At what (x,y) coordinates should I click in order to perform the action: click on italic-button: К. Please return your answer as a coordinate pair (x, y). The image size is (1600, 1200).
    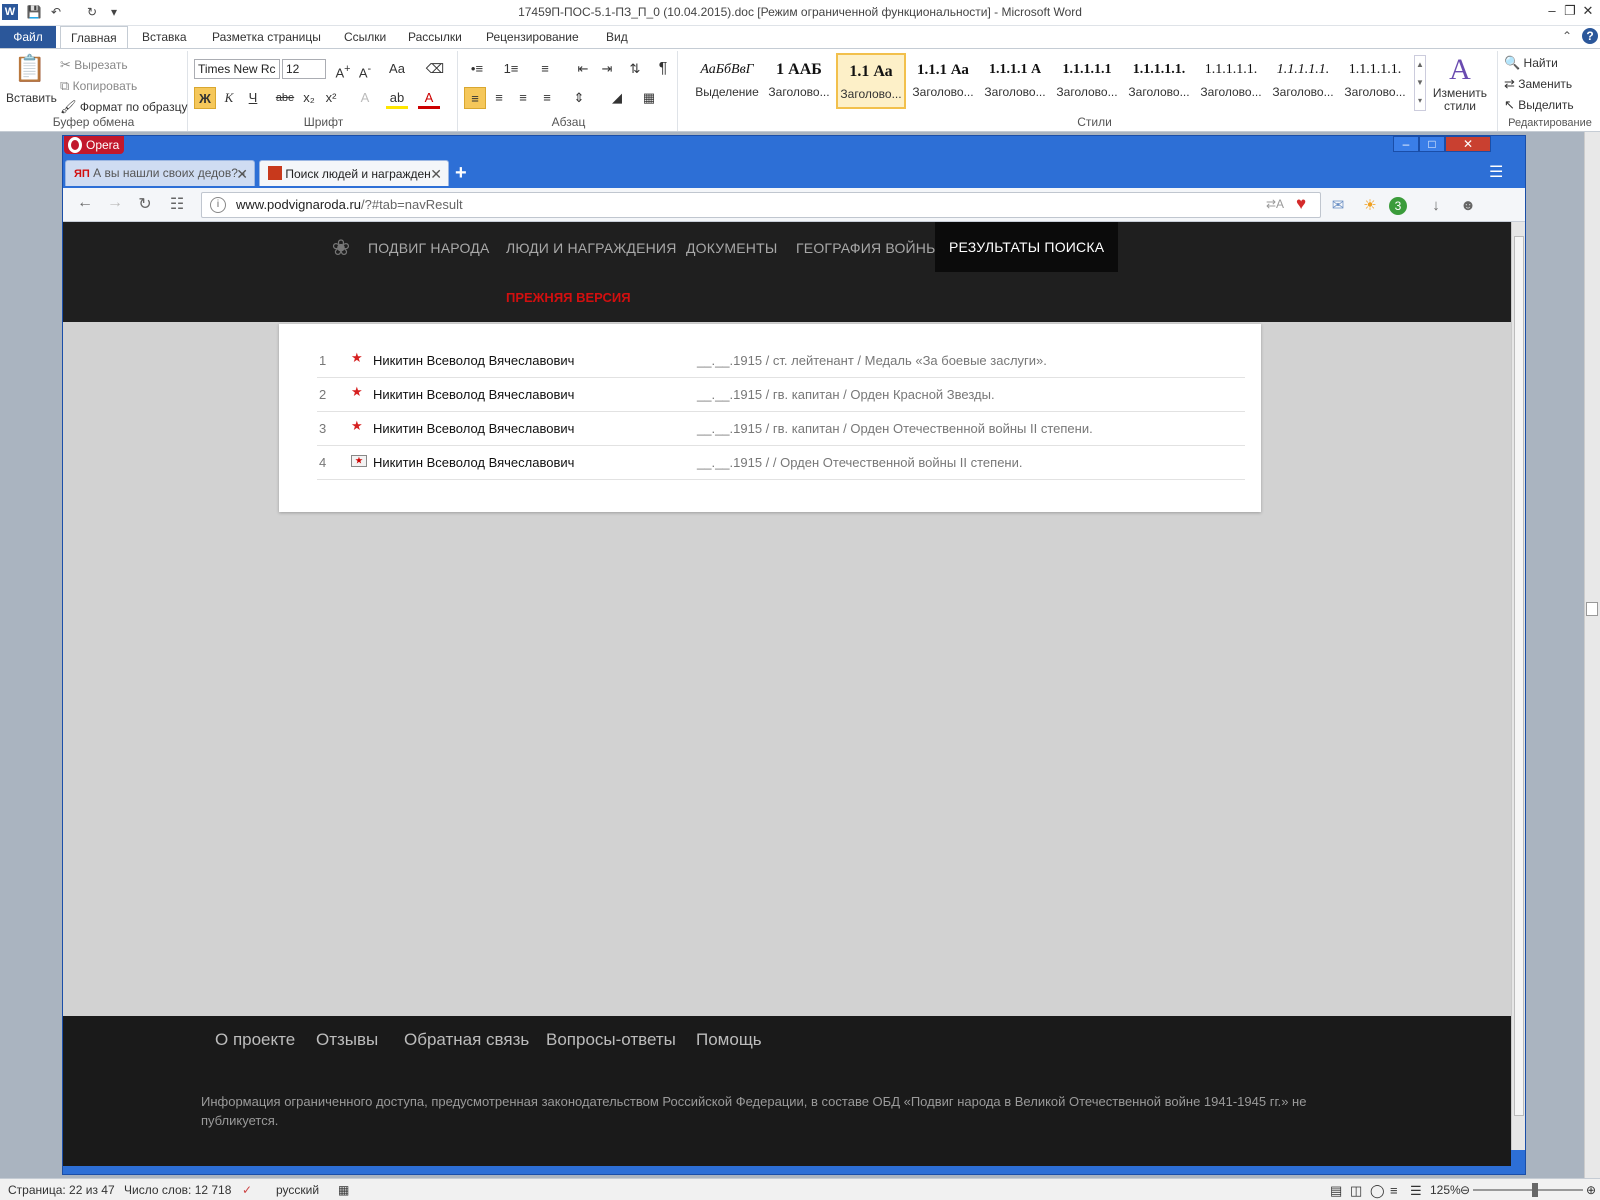
    Looking at the image, I should click on (229, 98).